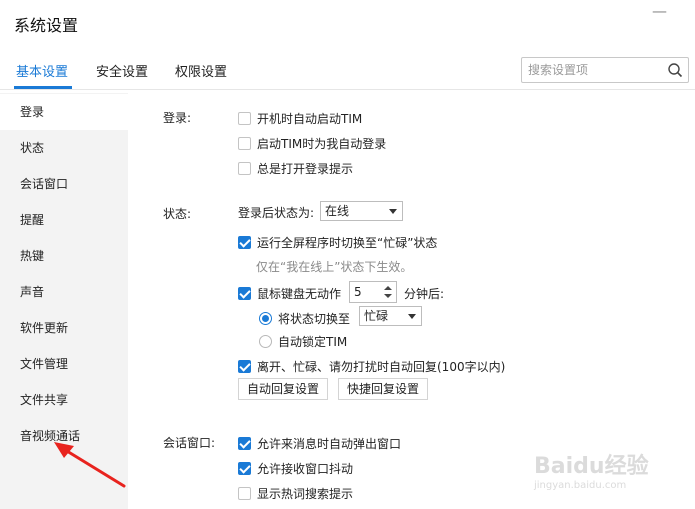 The height and width of the screenshot is (509, 695). Describe the element at coordinates (347, 22) in the screenshot. I see `title-bar: 系统设置 —` at that location.